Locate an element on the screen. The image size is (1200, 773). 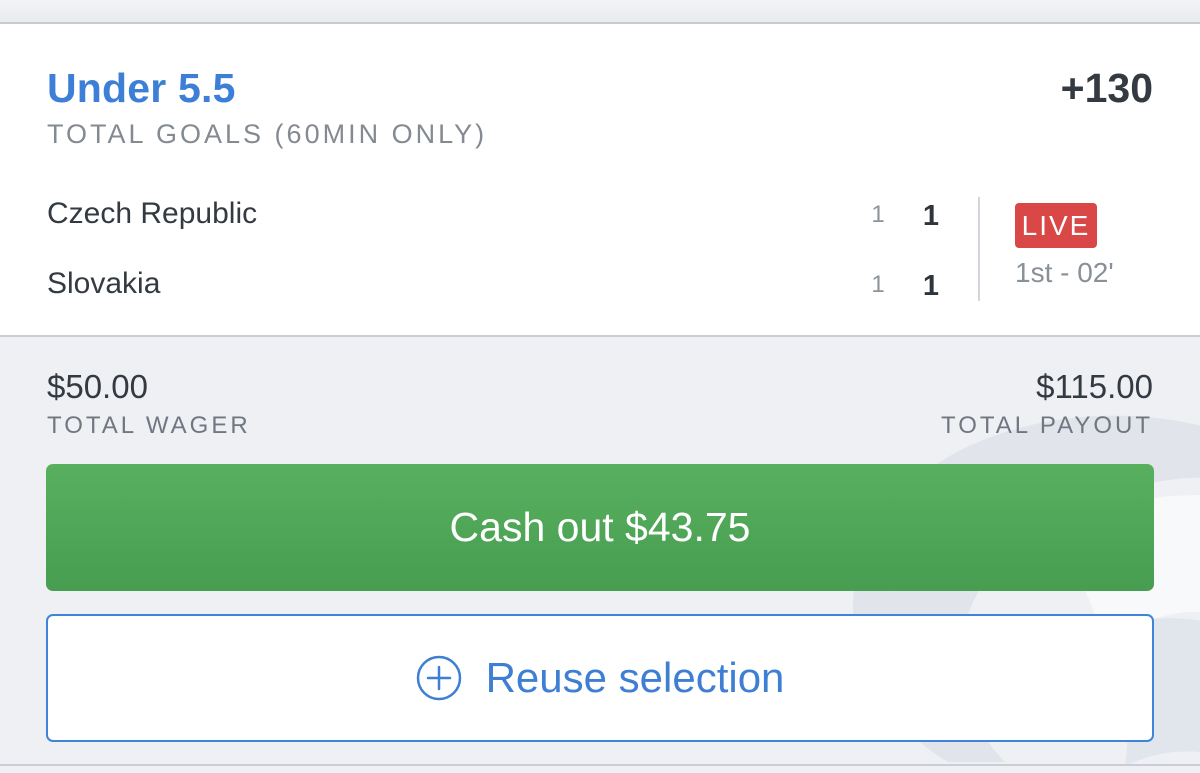
team-name-slovakia: Slovakia is located at coordinates (104, 283).